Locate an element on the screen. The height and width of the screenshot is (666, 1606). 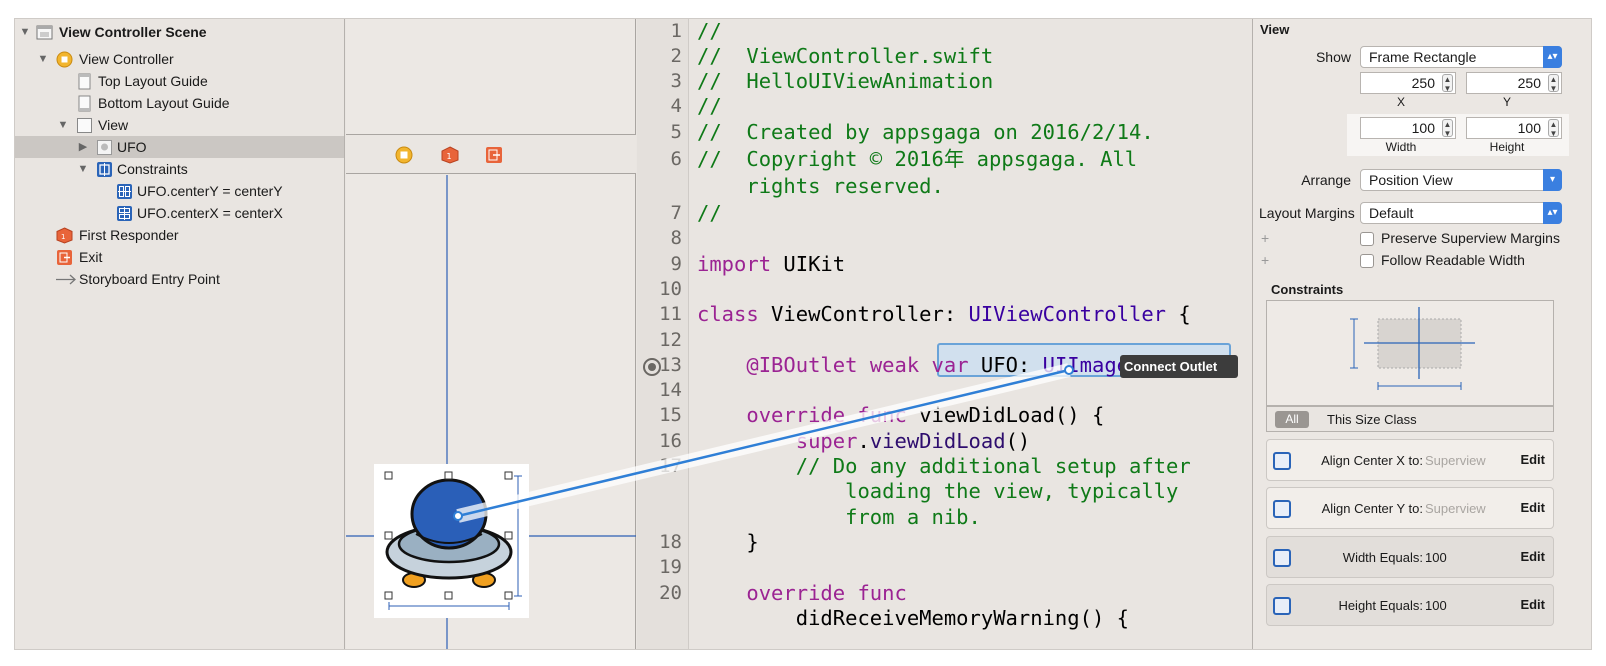
line-number: 18 is located at coordinates (670, 542).